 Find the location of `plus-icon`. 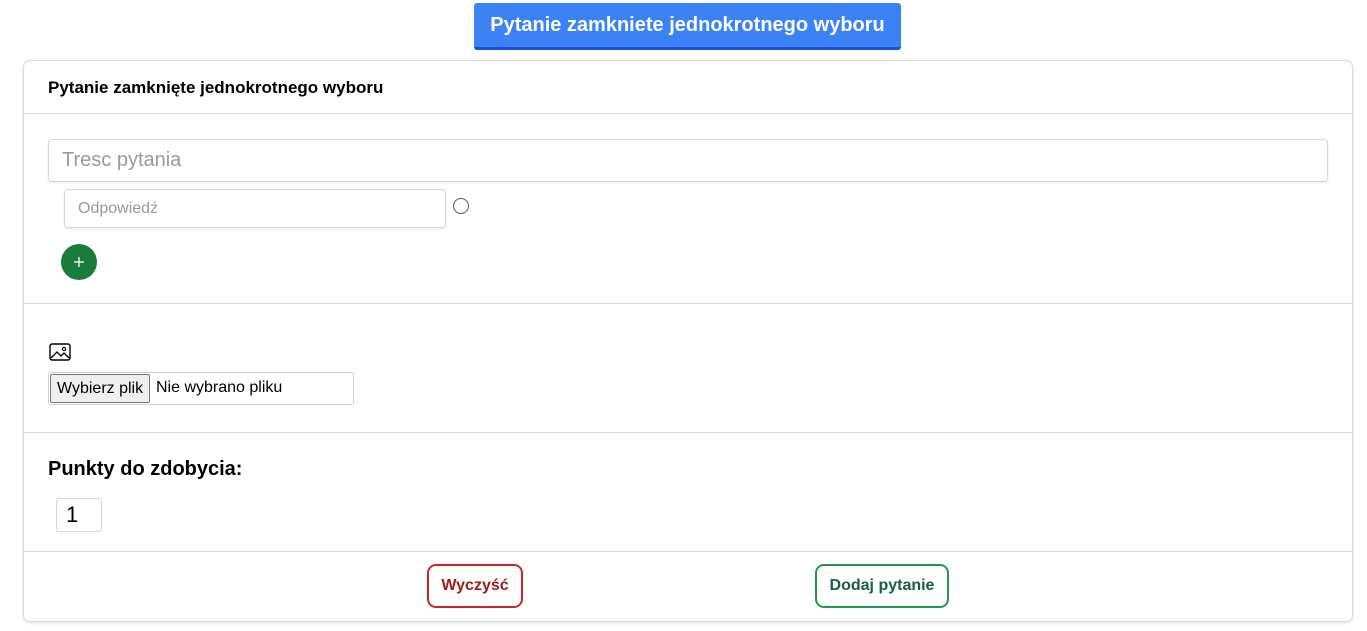

plus-icon is located at coordinates (79, 262).